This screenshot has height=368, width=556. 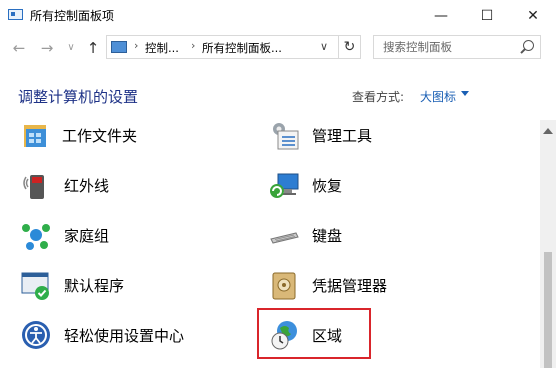 I want to click on item-label: 凭据管理器, so click(x=350, y=286).